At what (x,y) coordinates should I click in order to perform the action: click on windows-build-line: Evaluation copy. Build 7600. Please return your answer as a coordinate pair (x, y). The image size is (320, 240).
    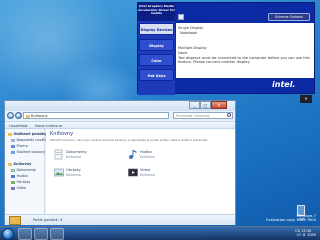
    Looking at the image, I should click on (291, 220).